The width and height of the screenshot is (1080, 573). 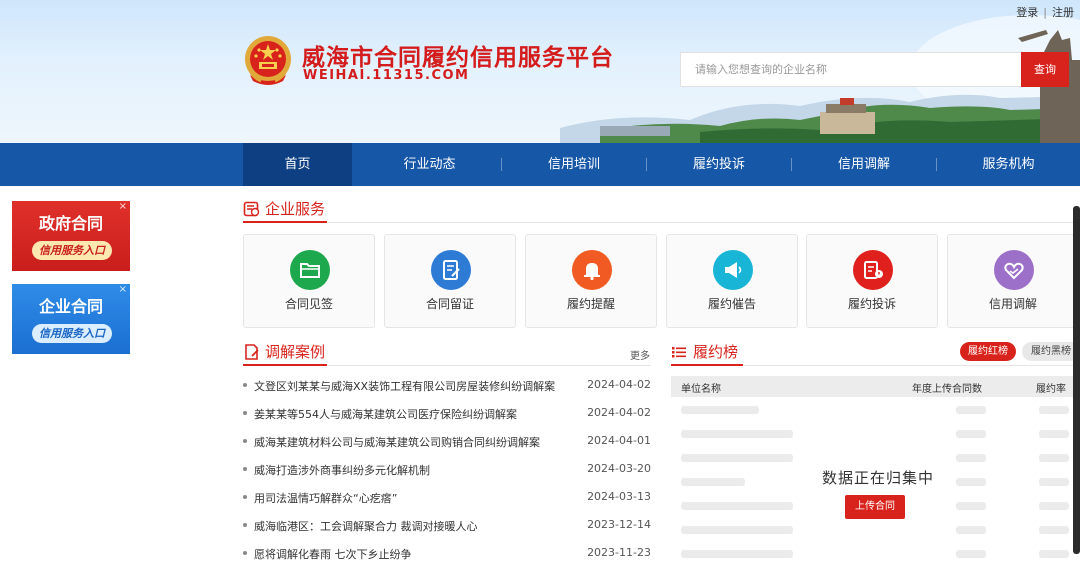 What do you see at coordinates (878, 478) in the screenshot?
I see `data-collecting-notice: 数据正在归集中` at bounding box center [878, 478].